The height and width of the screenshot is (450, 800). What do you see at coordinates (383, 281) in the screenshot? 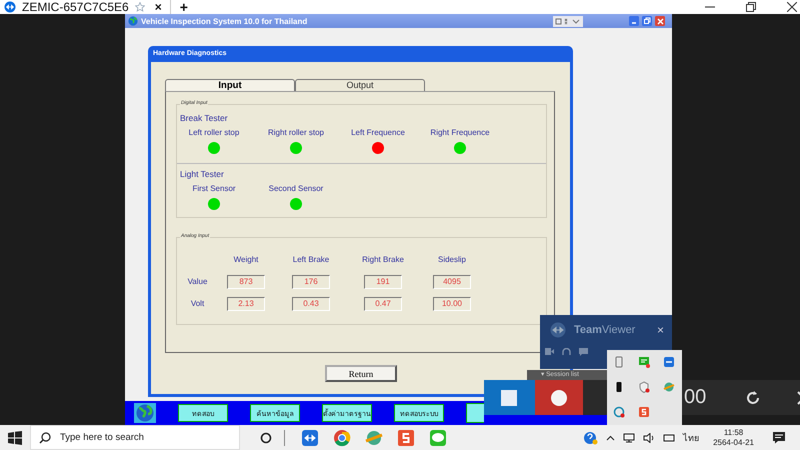
I see `value-field: 191` at bounding box center [383, 281].